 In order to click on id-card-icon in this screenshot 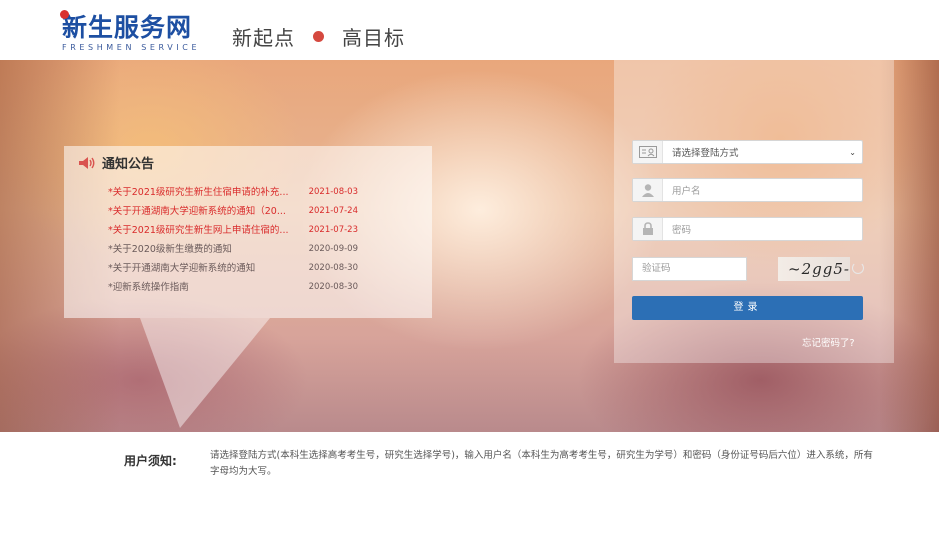, I will do `click(648, 152)`.